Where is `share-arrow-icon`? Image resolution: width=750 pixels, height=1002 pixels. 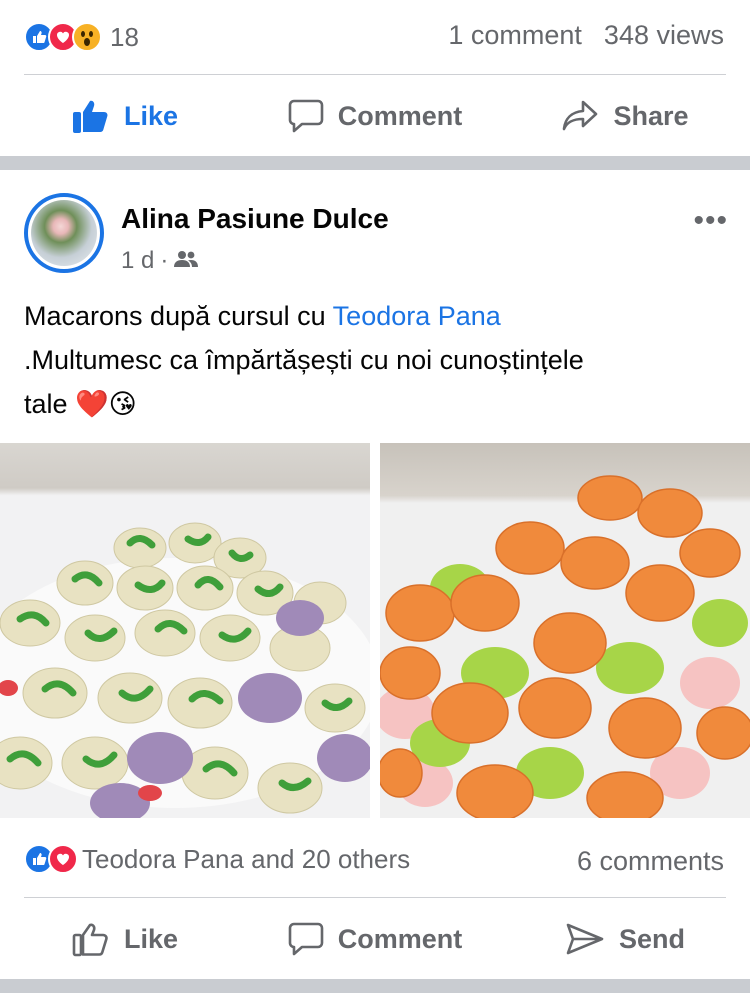 share-arrow-icon is located at coordinates (580, 116).